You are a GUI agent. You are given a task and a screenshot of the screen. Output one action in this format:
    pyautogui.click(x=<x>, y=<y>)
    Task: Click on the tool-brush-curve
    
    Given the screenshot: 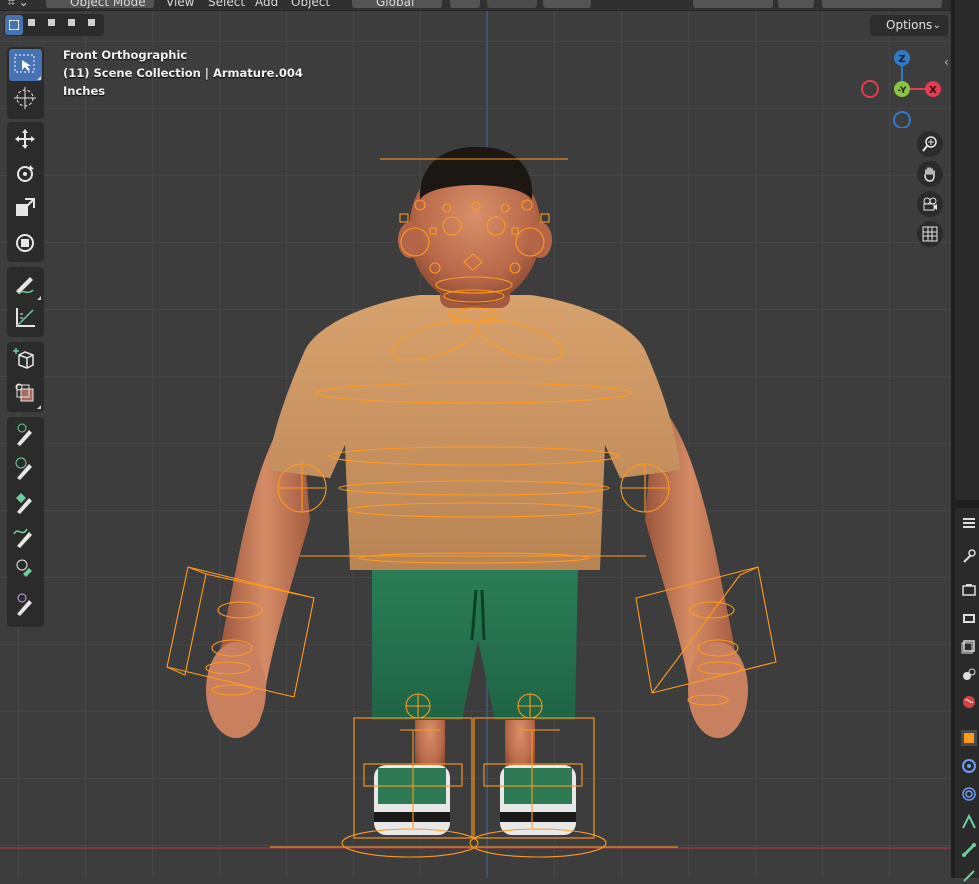 What is the action you would take?
    pyautogui.click(x=25, y=537)
    